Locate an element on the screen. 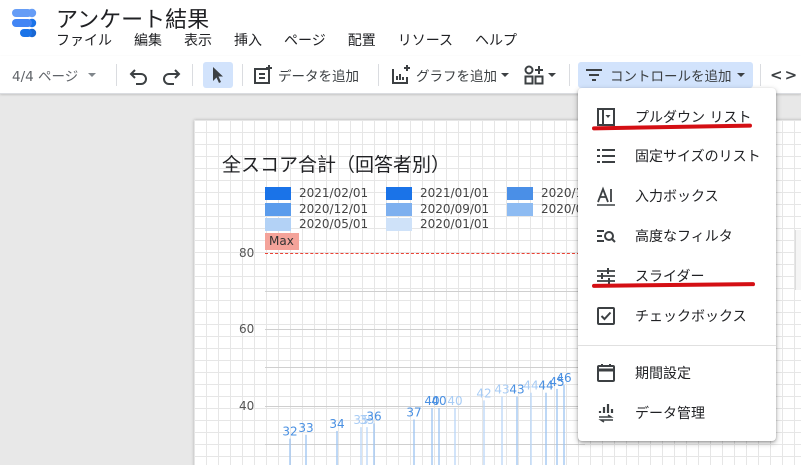 The width and height of the screenshot is (801, 465). menu-item-label: データ管理 is located at coordinates (670, 414).